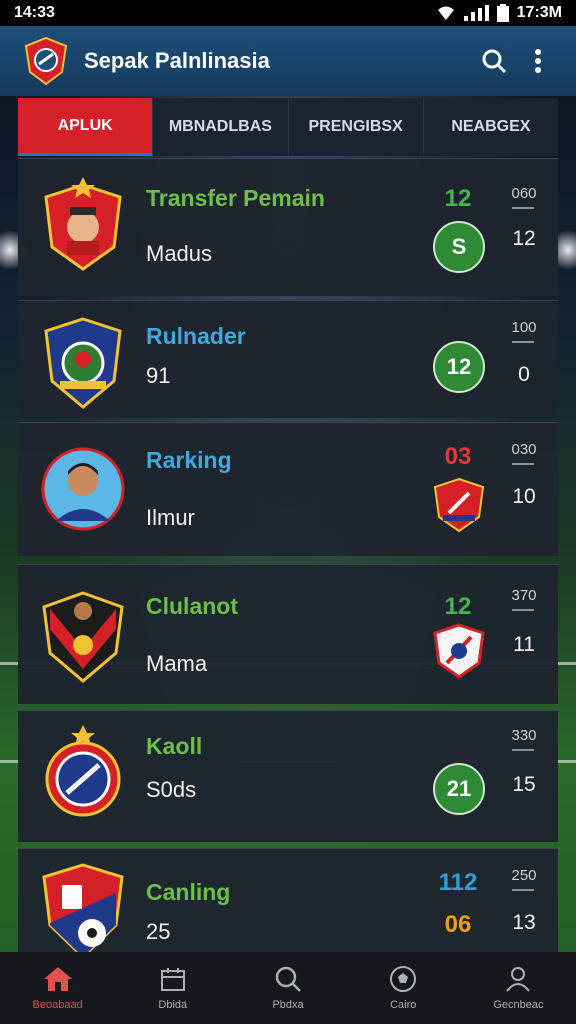 The image size is (576, 1024). What do you see at coordinates (288, 903) in the screenshot?
I see `list-item: Canling 25 112 06 250 13` at bounding box center [288, 903].